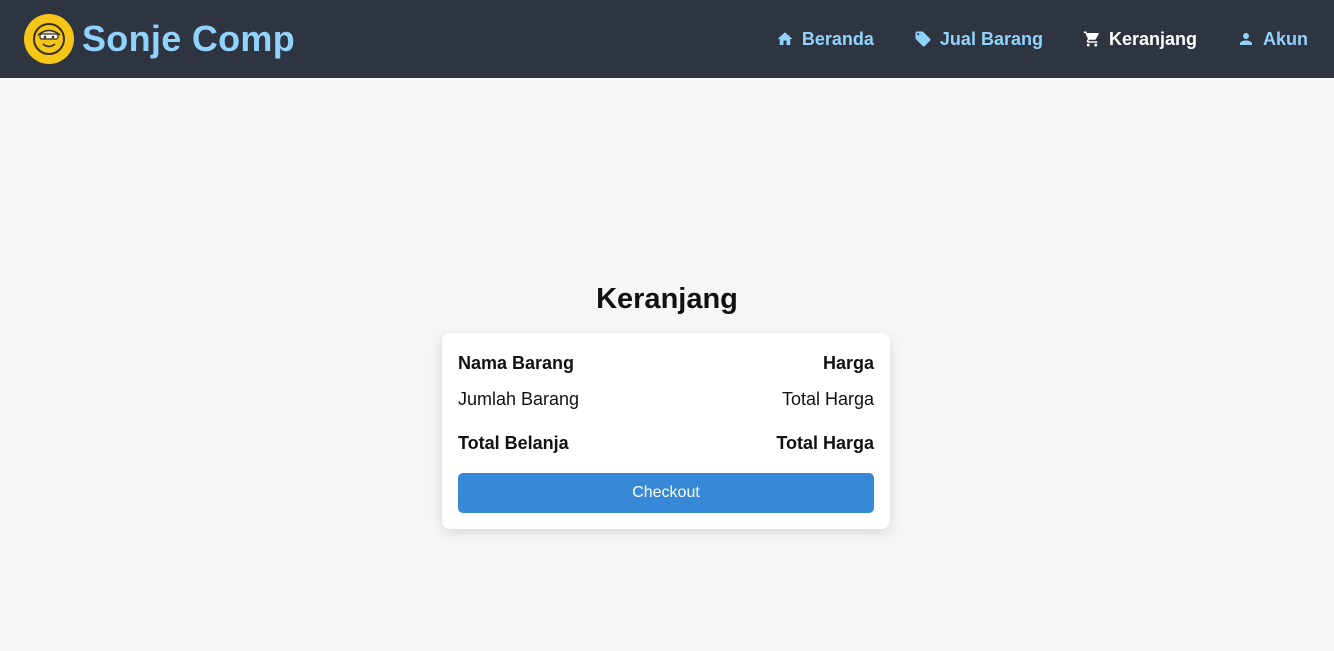  I want to click on grand-total-value: Total Harga, so click(825, 443).